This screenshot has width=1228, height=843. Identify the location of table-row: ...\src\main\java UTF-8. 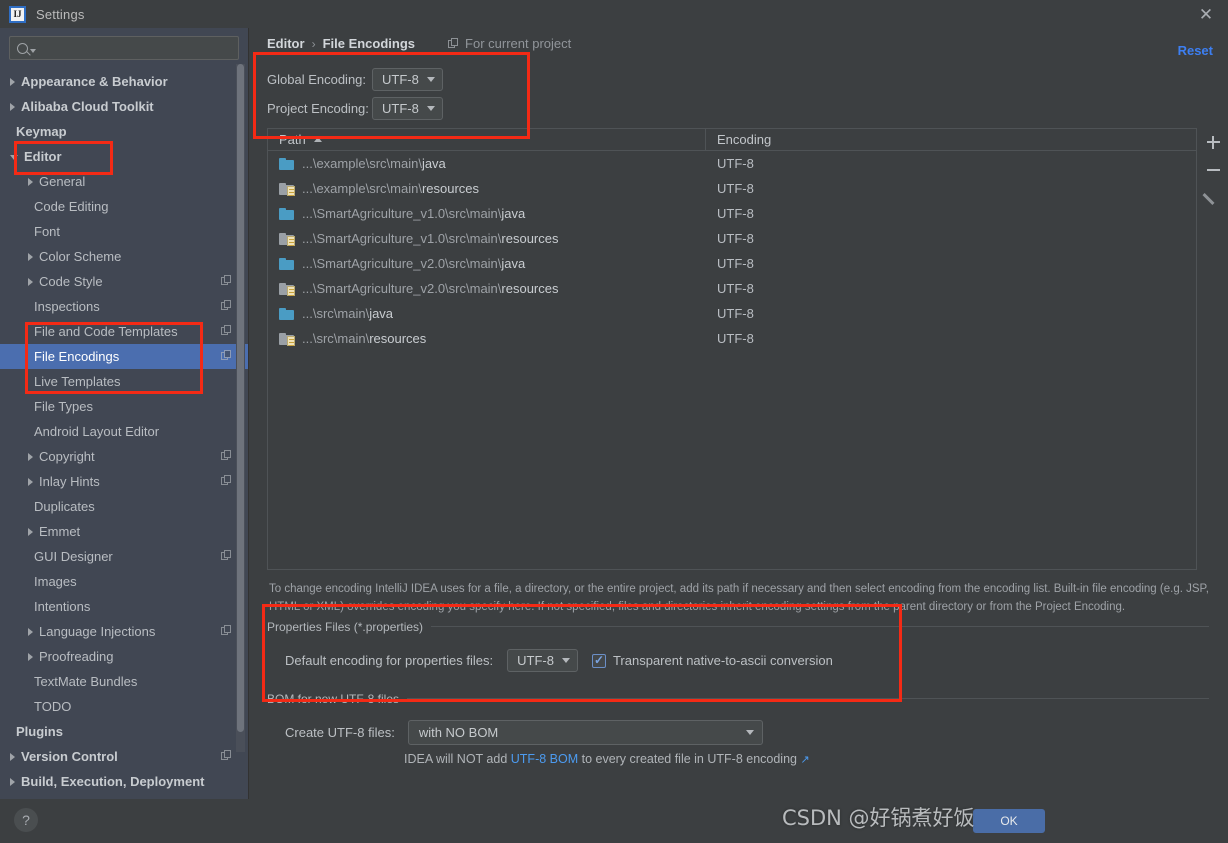
(732, 313).